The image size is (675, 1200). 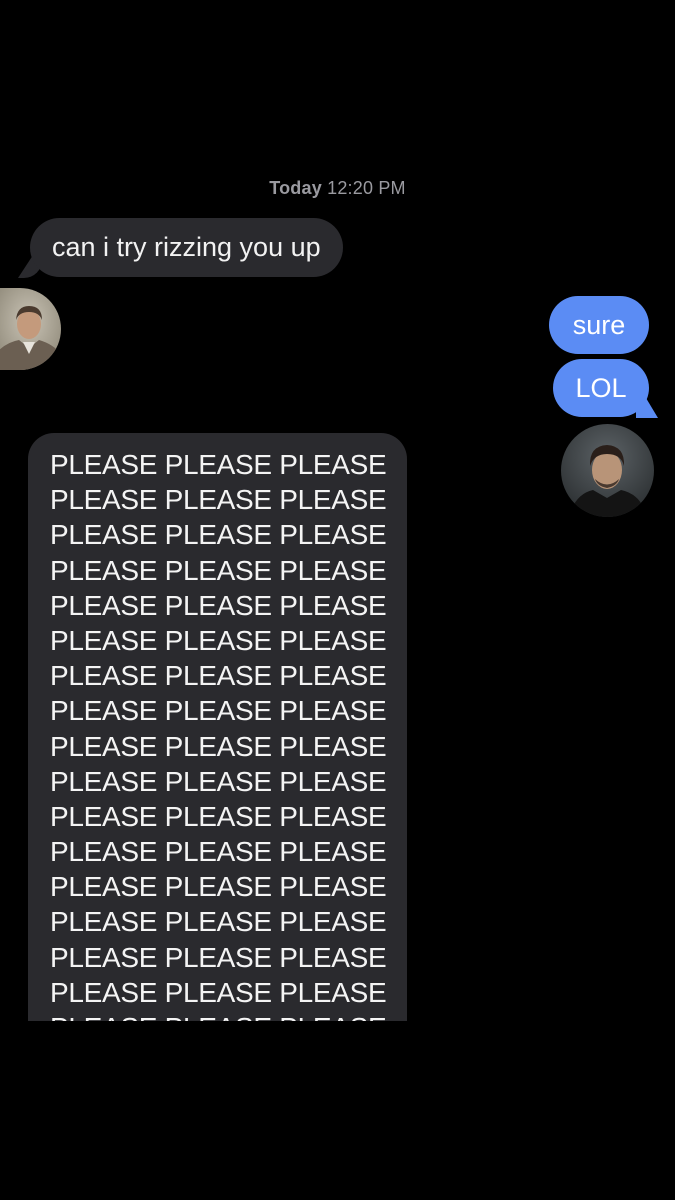 I want to click on message-text: can i try rizzing you up, so click(x=186, y=247).